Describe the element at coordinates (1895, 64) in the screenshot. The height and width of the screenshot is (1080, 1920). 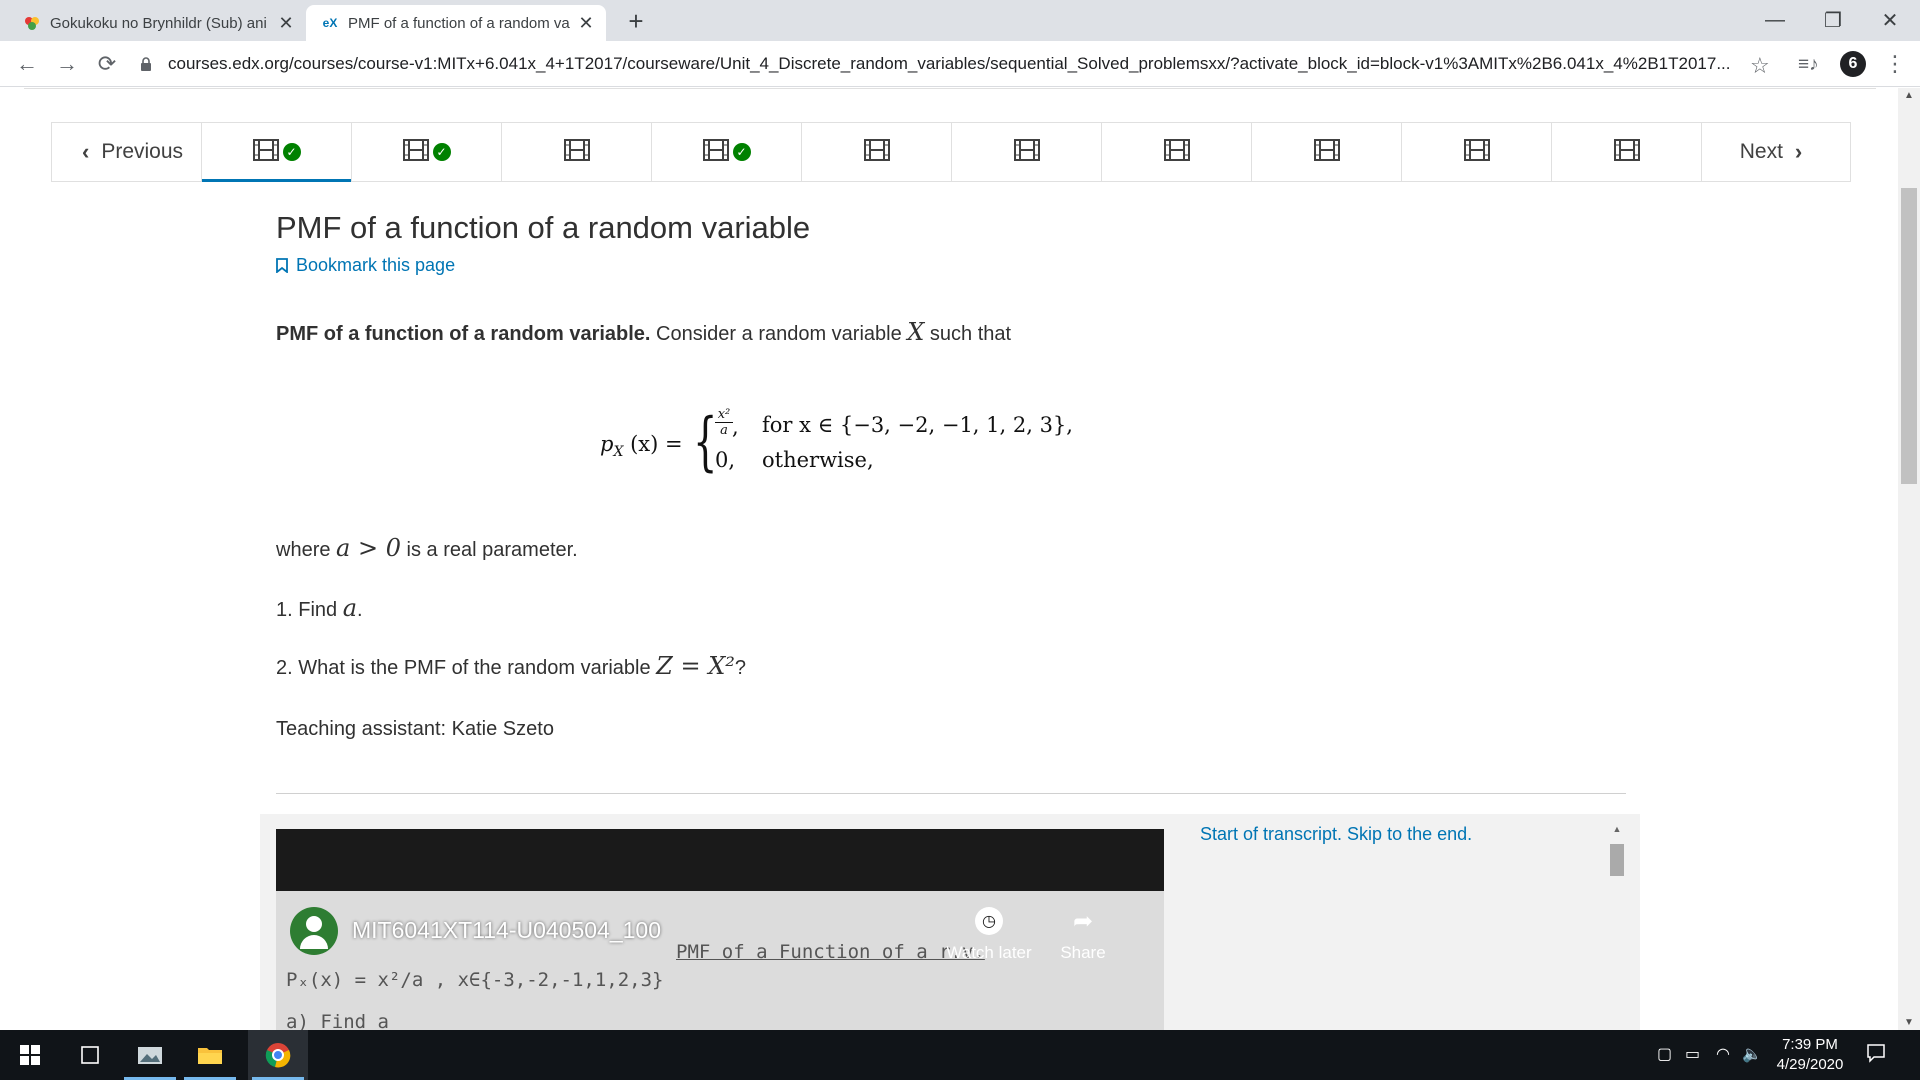
I see `browser-menu-icon: ⋮` at that location.